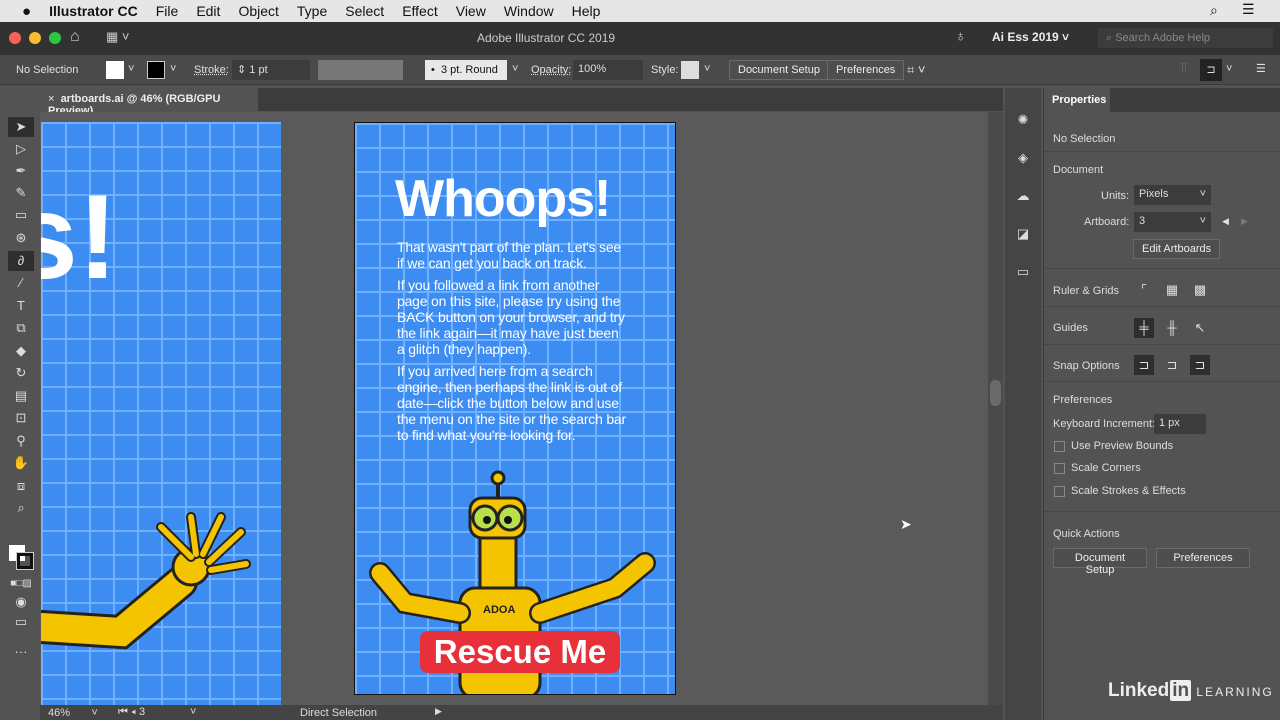 The image size is (1280, 720). I want to click on document-setup-button: Document Setup, so click(779, 70).